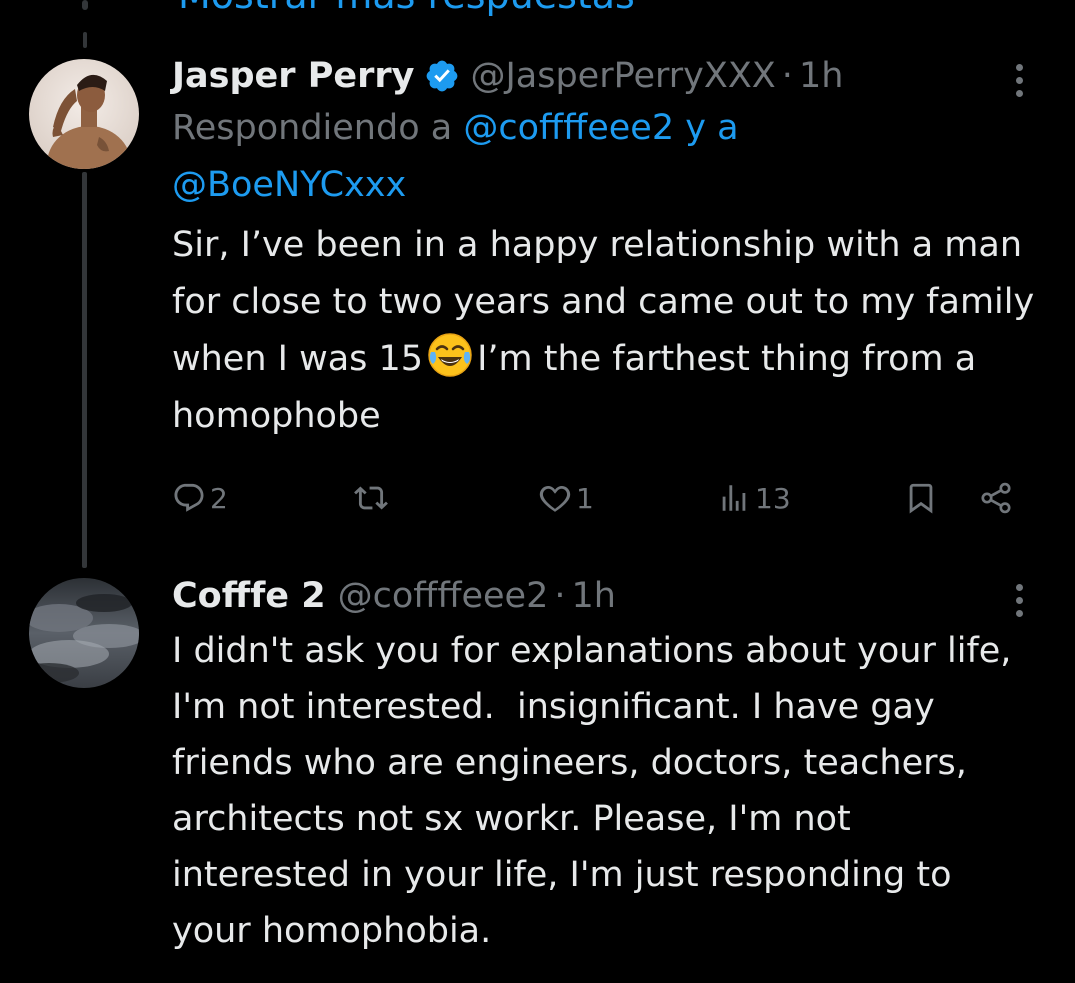 This screenshot has height=983, width=1075. I want to click on avatar-jasper-perry, so click(84, 114).